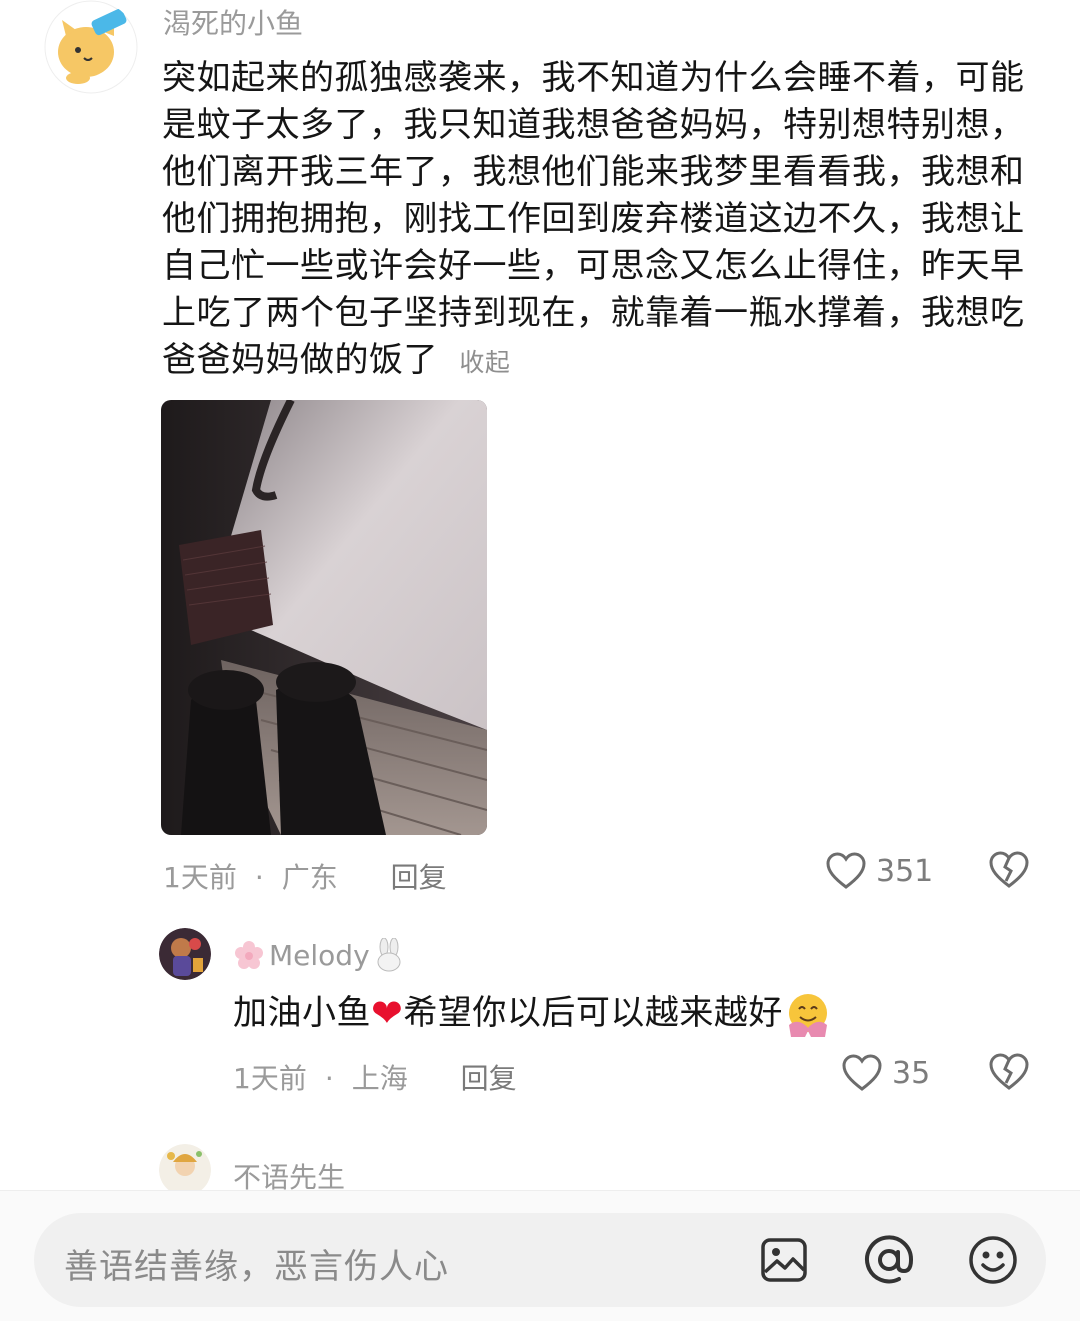 This screenshot has height=1321, width=1080. Describe the element at coordinates (419, 877) in the screenshot. I see `reply-button: 回复` at that location.